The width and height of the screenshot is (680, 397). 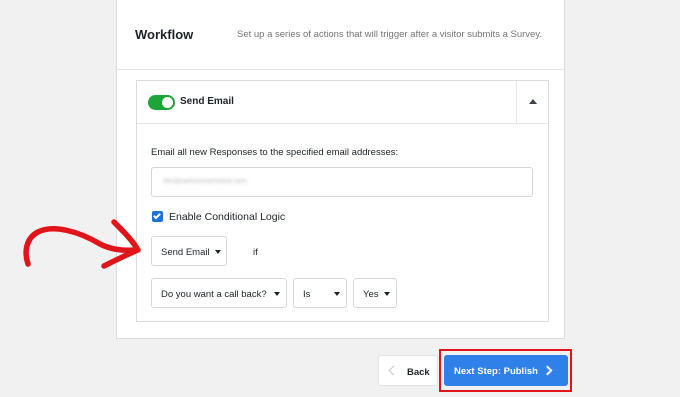 I want to click on condition-field-select: Do you want a call back?, so click(x=219, y=293).